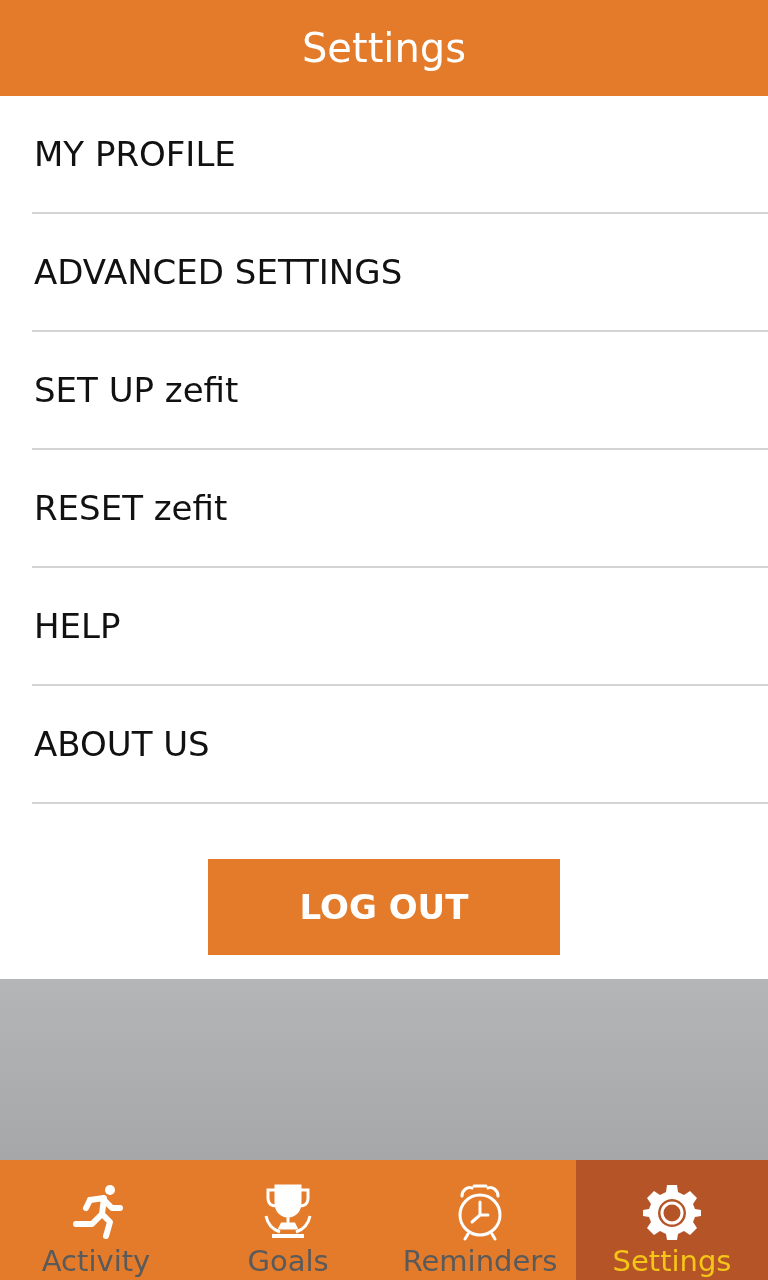 Image resolution: width=768 pixels, height=1280 pixels. I want to click on menu-item: HELP, so click(400, 627).